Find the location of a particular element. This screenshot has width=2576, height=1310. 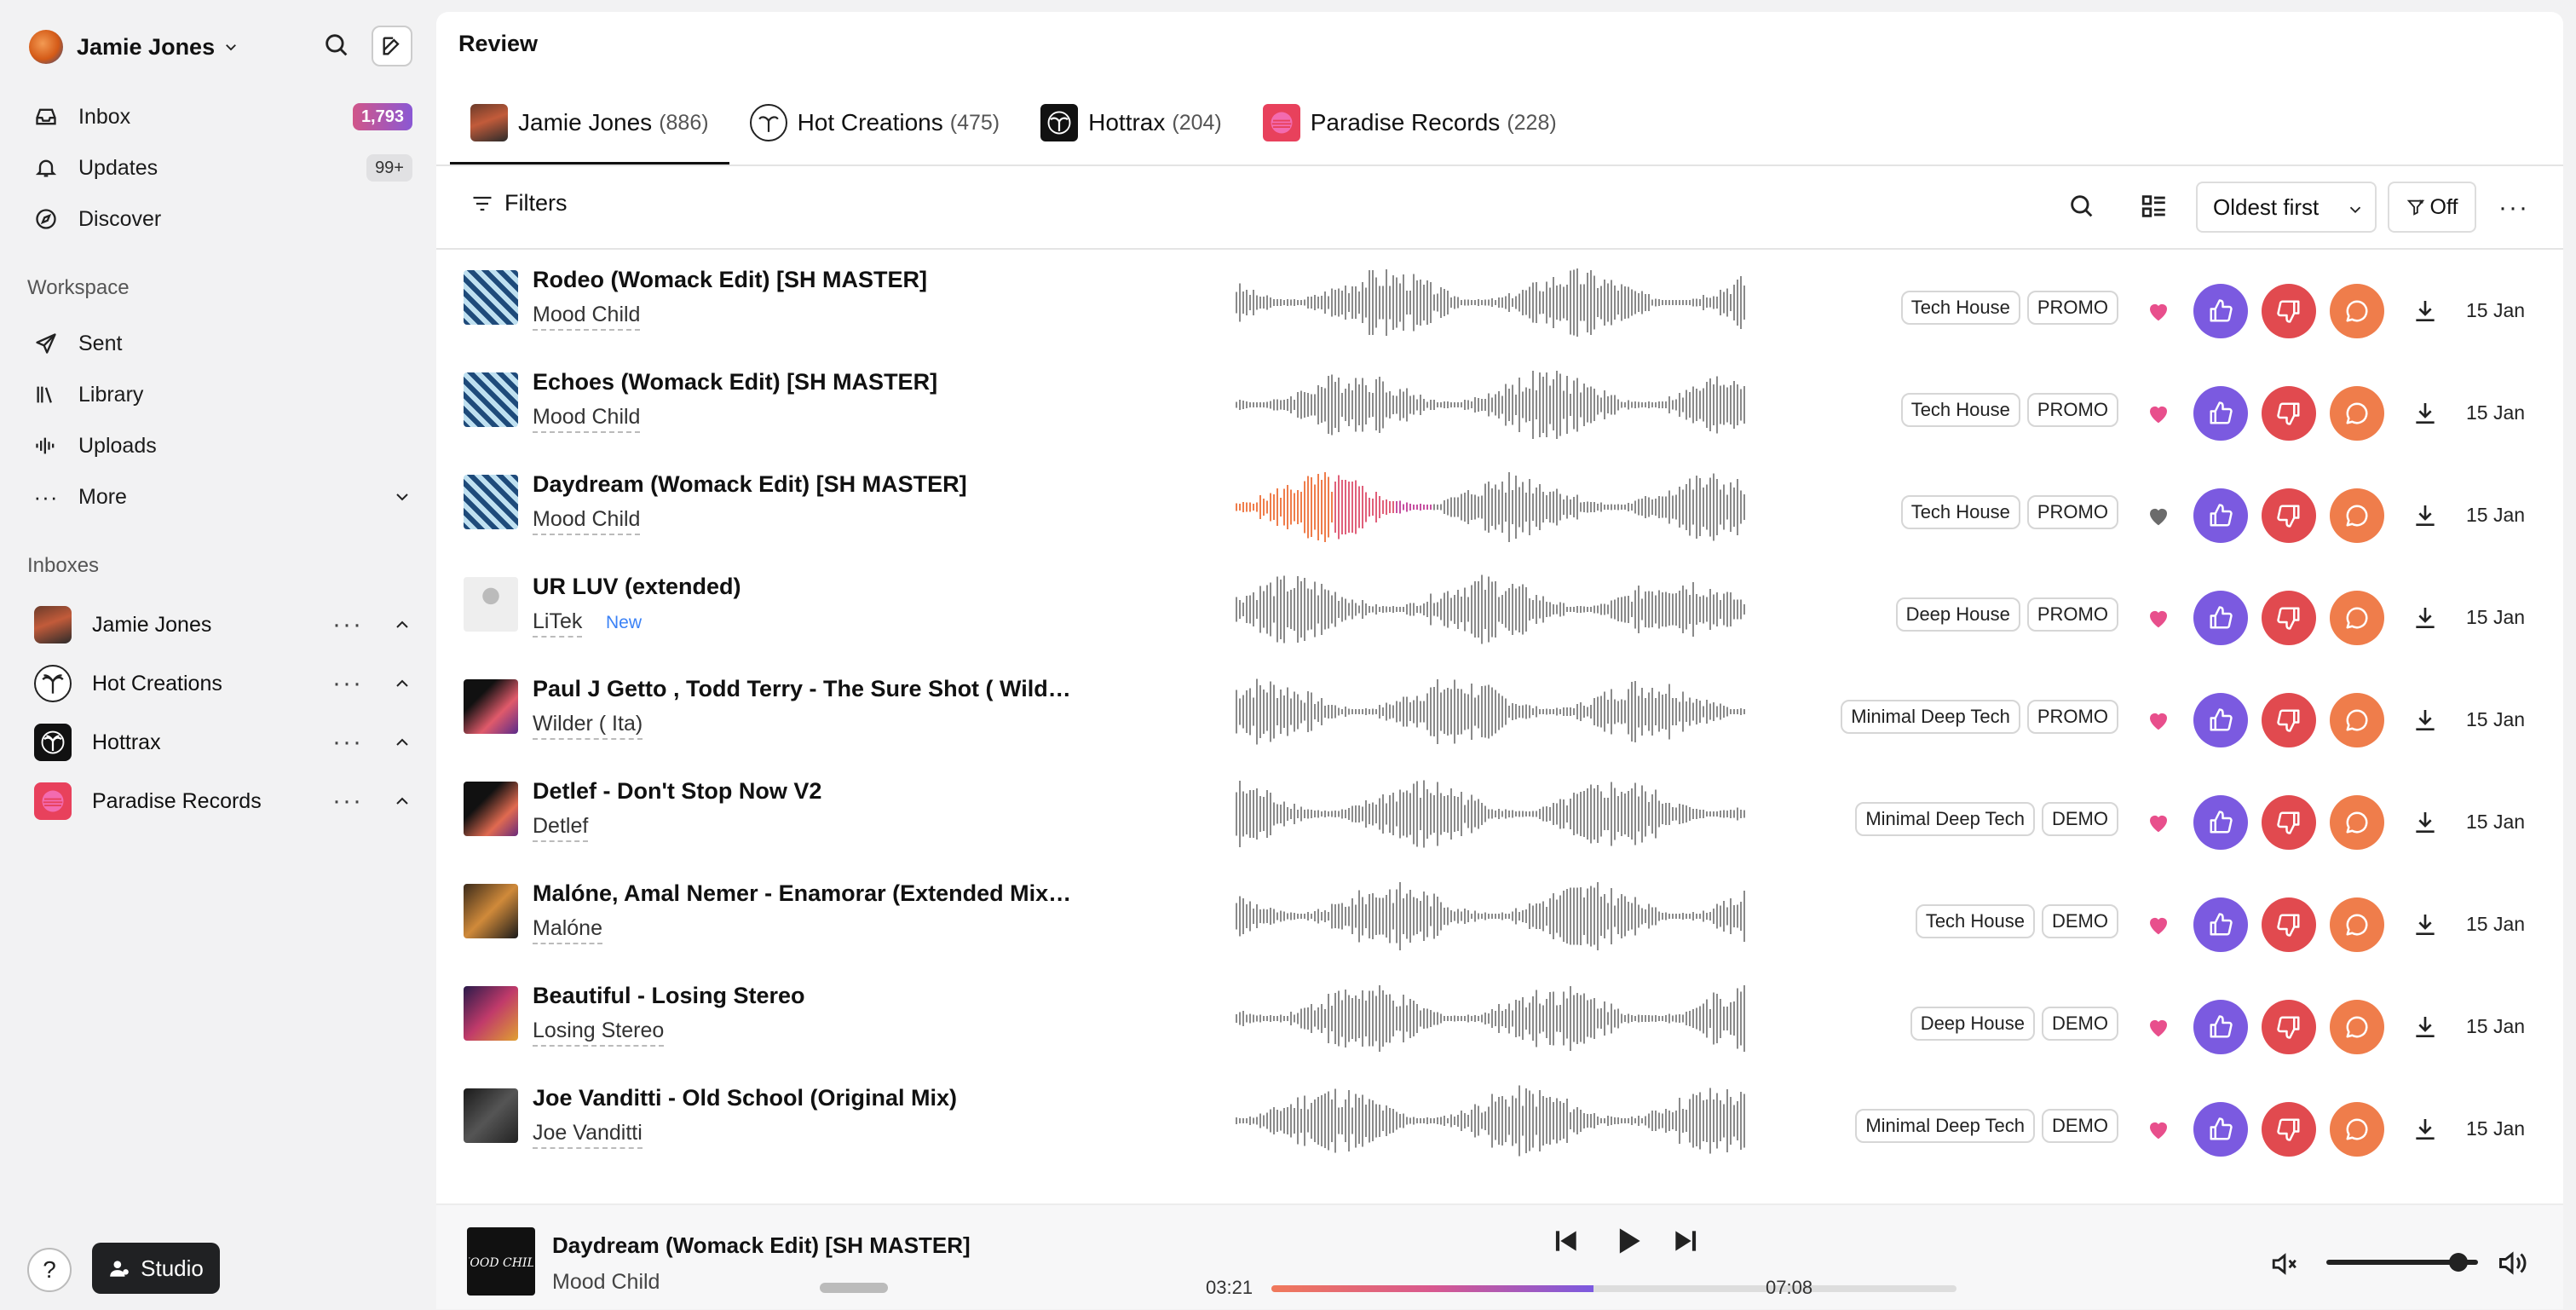

progress-bar is located at coordinates (1613, 1288).